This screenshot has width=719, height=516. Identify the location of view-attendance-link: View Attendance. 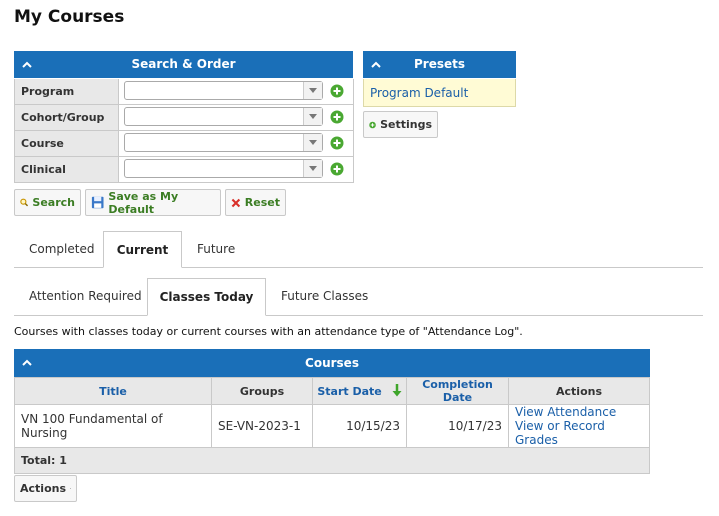
(579, 412).